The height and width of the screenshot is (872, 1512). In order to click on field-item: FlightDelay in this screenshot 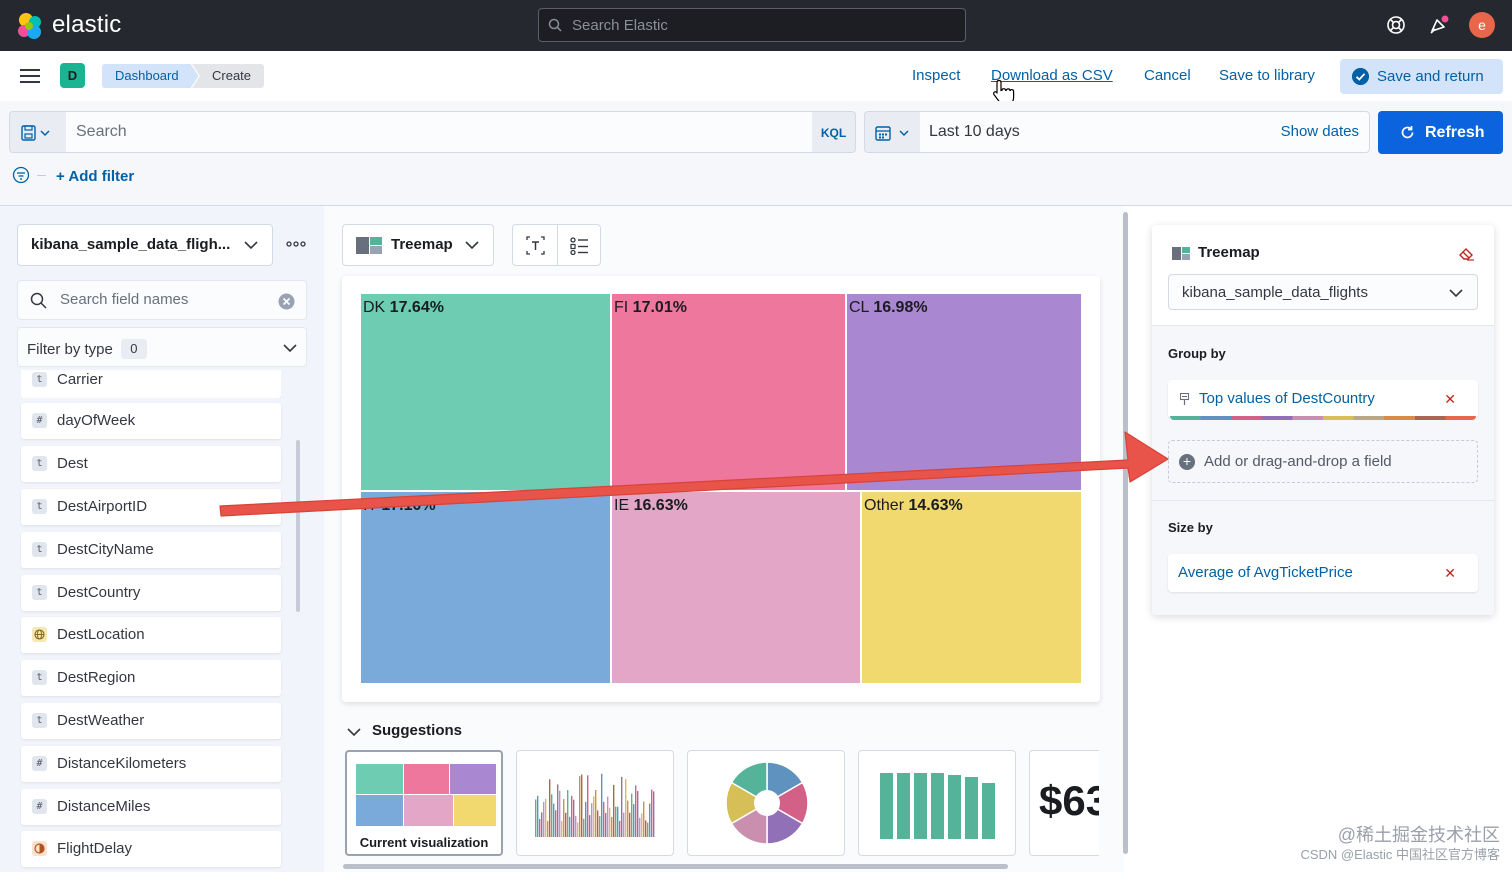, I will do `click(151, 849)`.